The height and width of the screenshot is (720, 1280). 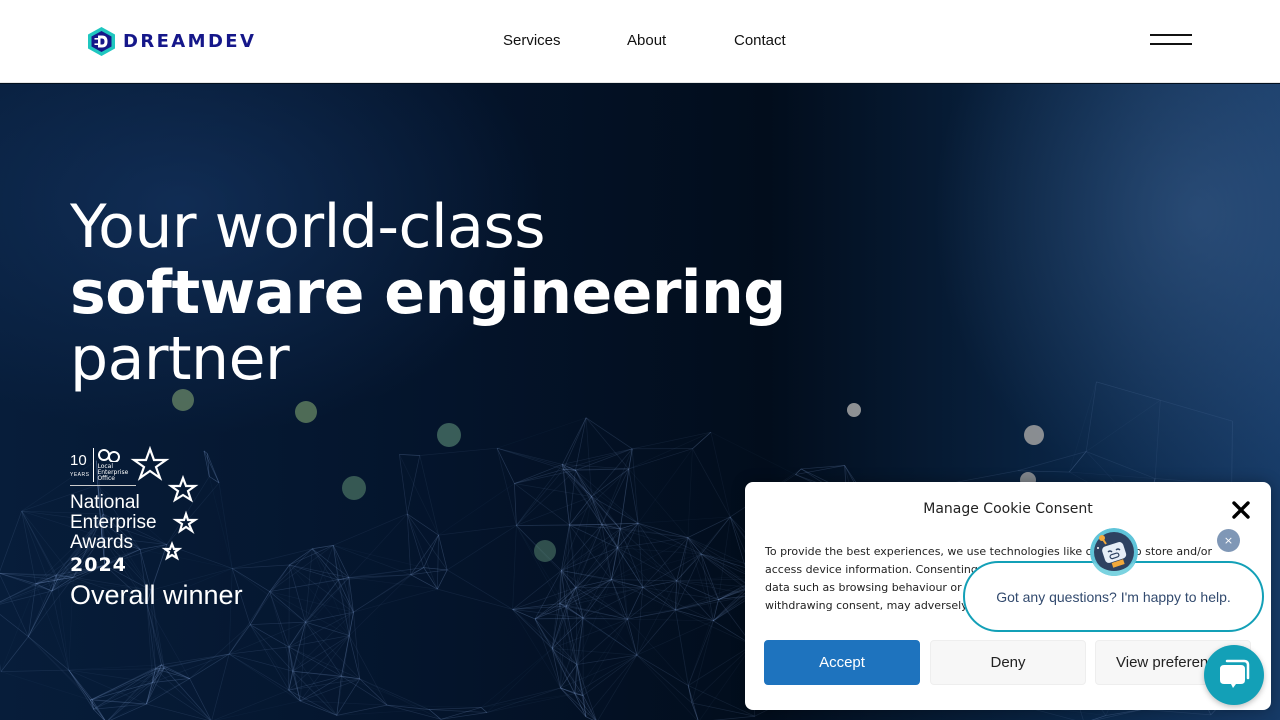 I want to click on award-stars-icon, so click(x=164, y=503).